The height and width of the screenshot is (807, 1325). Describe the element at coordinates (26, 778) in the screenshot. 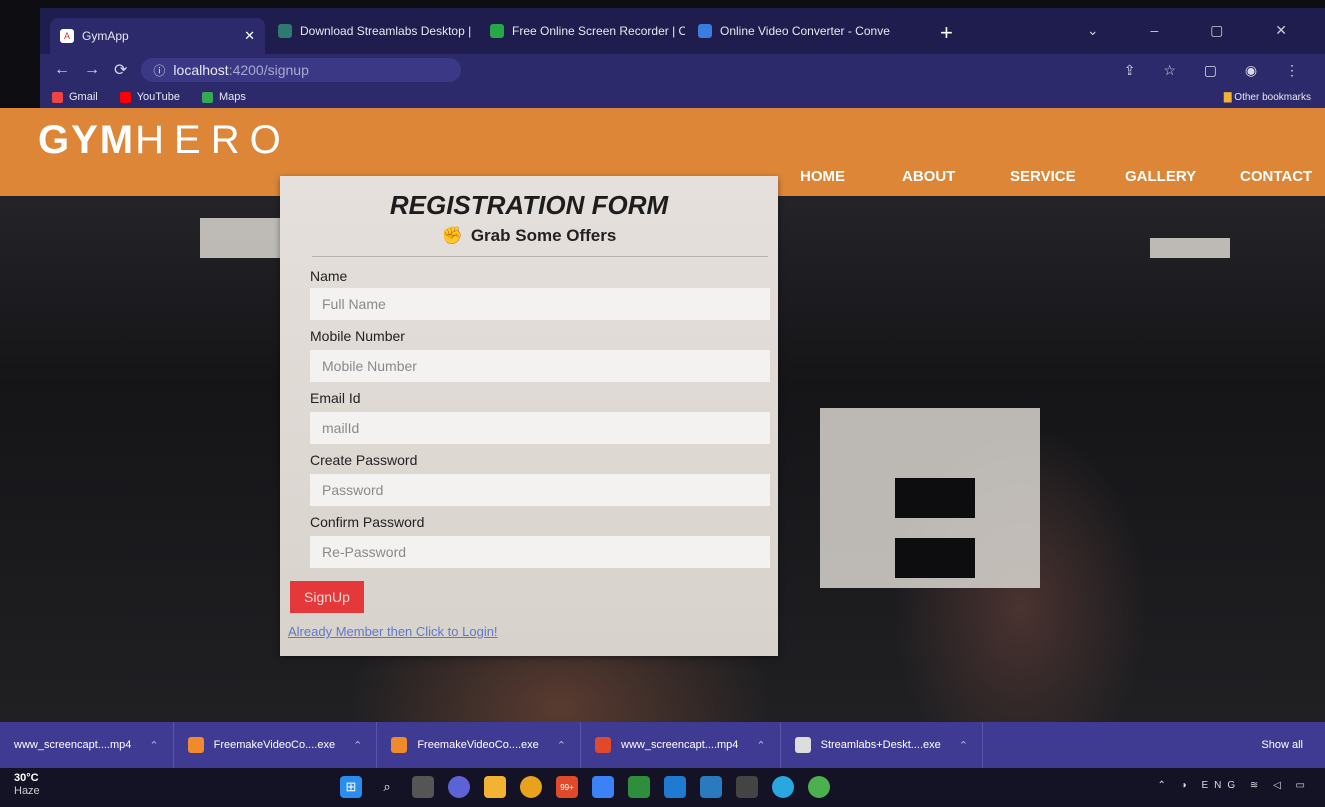

I see `temperature: 30°C` at that location.